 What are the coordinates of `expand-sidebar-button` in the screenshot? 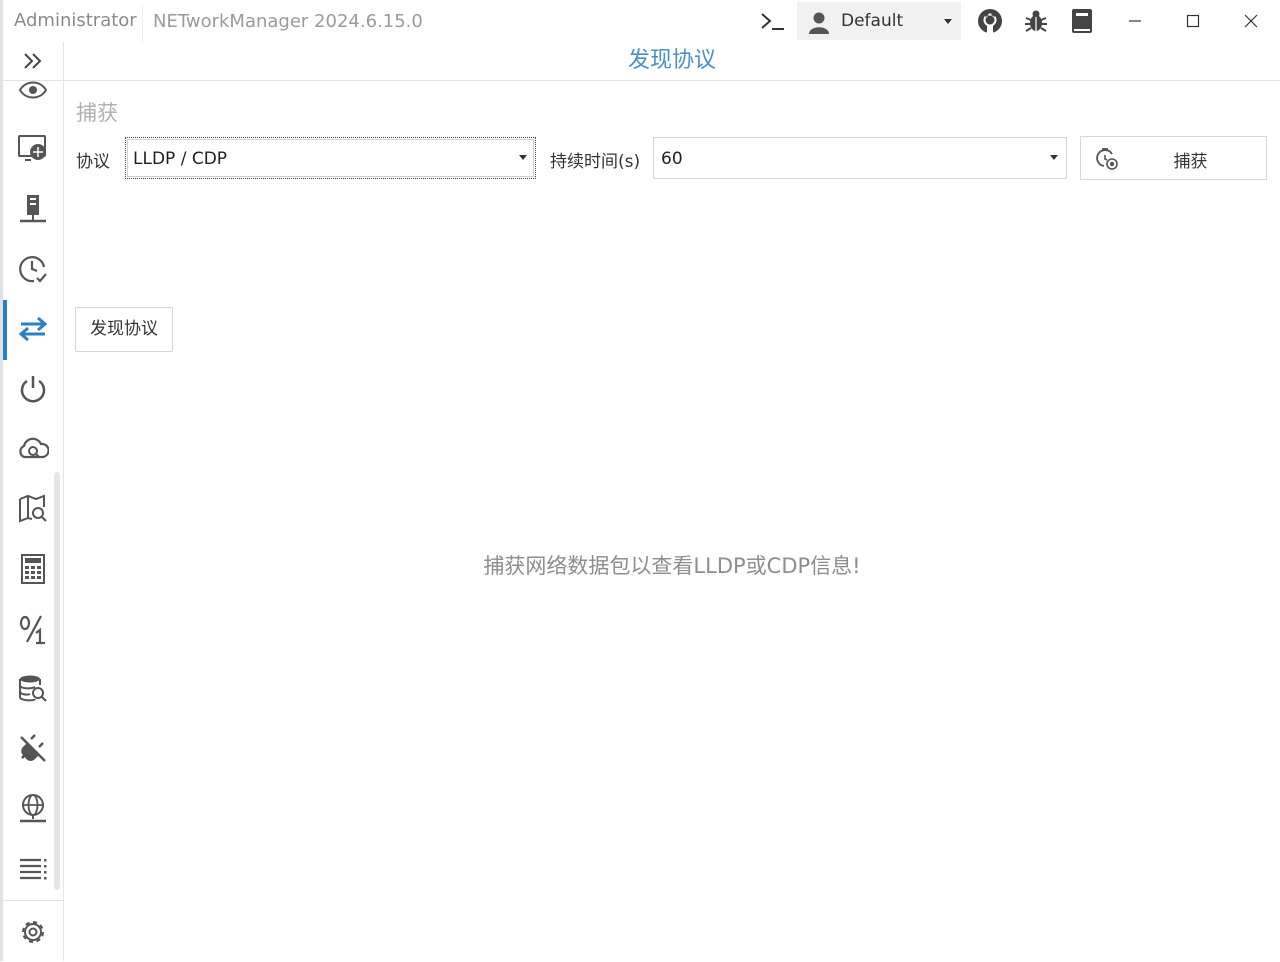 It's located at (33, 61).